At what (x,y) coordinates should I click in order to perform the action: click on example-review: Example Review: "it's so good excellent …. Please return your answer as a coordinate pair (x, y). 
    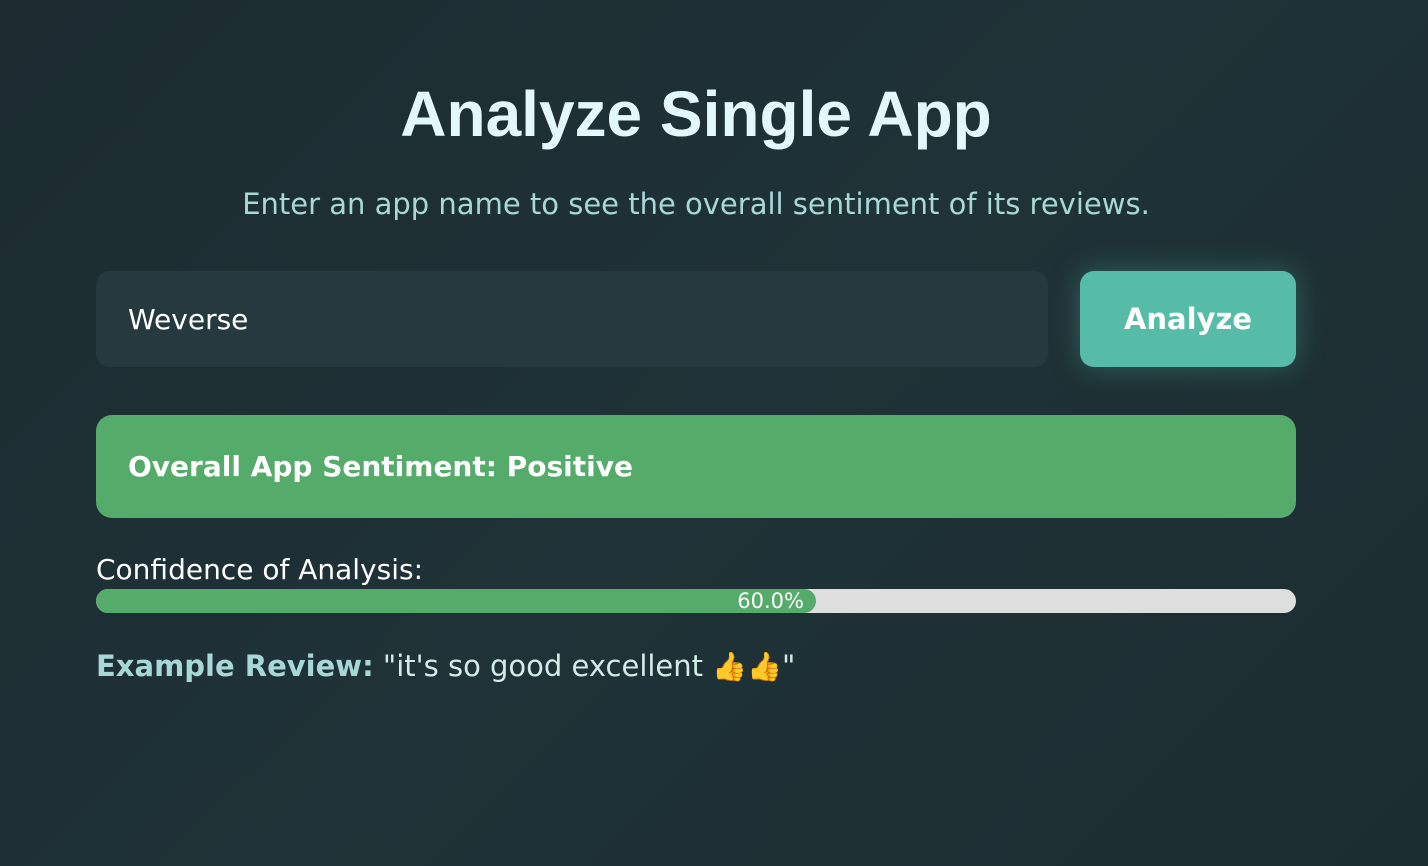
    Looking at the image, I should click on (445, 666).